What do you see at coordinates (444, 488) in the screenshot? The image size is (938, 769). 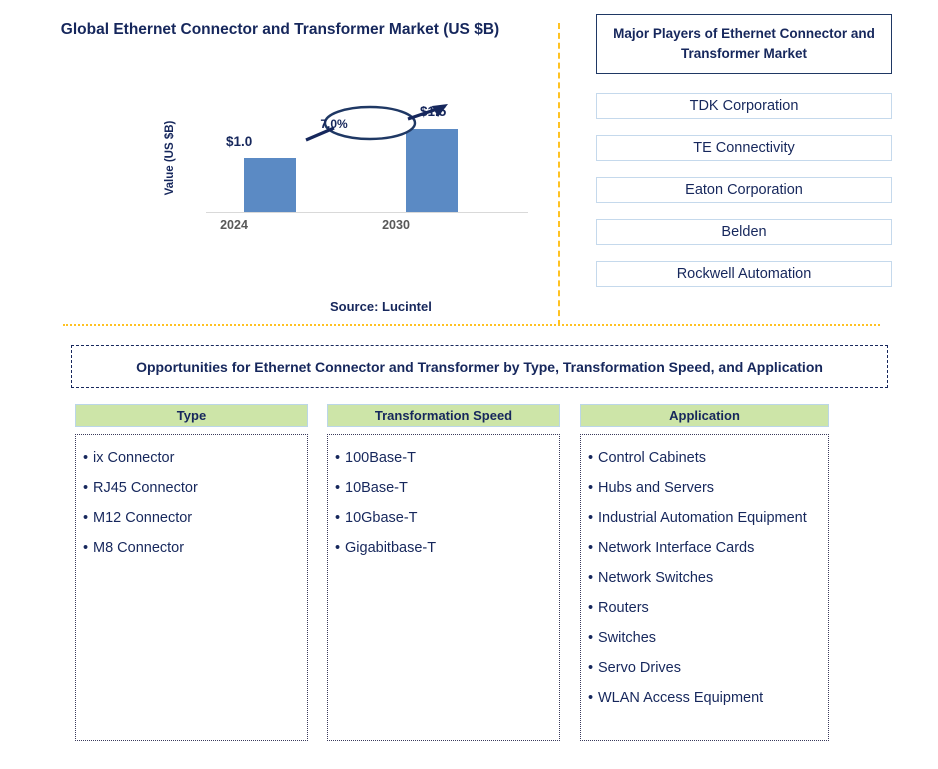 I see `list-item: • 10Base-T` at bounding box center [444, 488].